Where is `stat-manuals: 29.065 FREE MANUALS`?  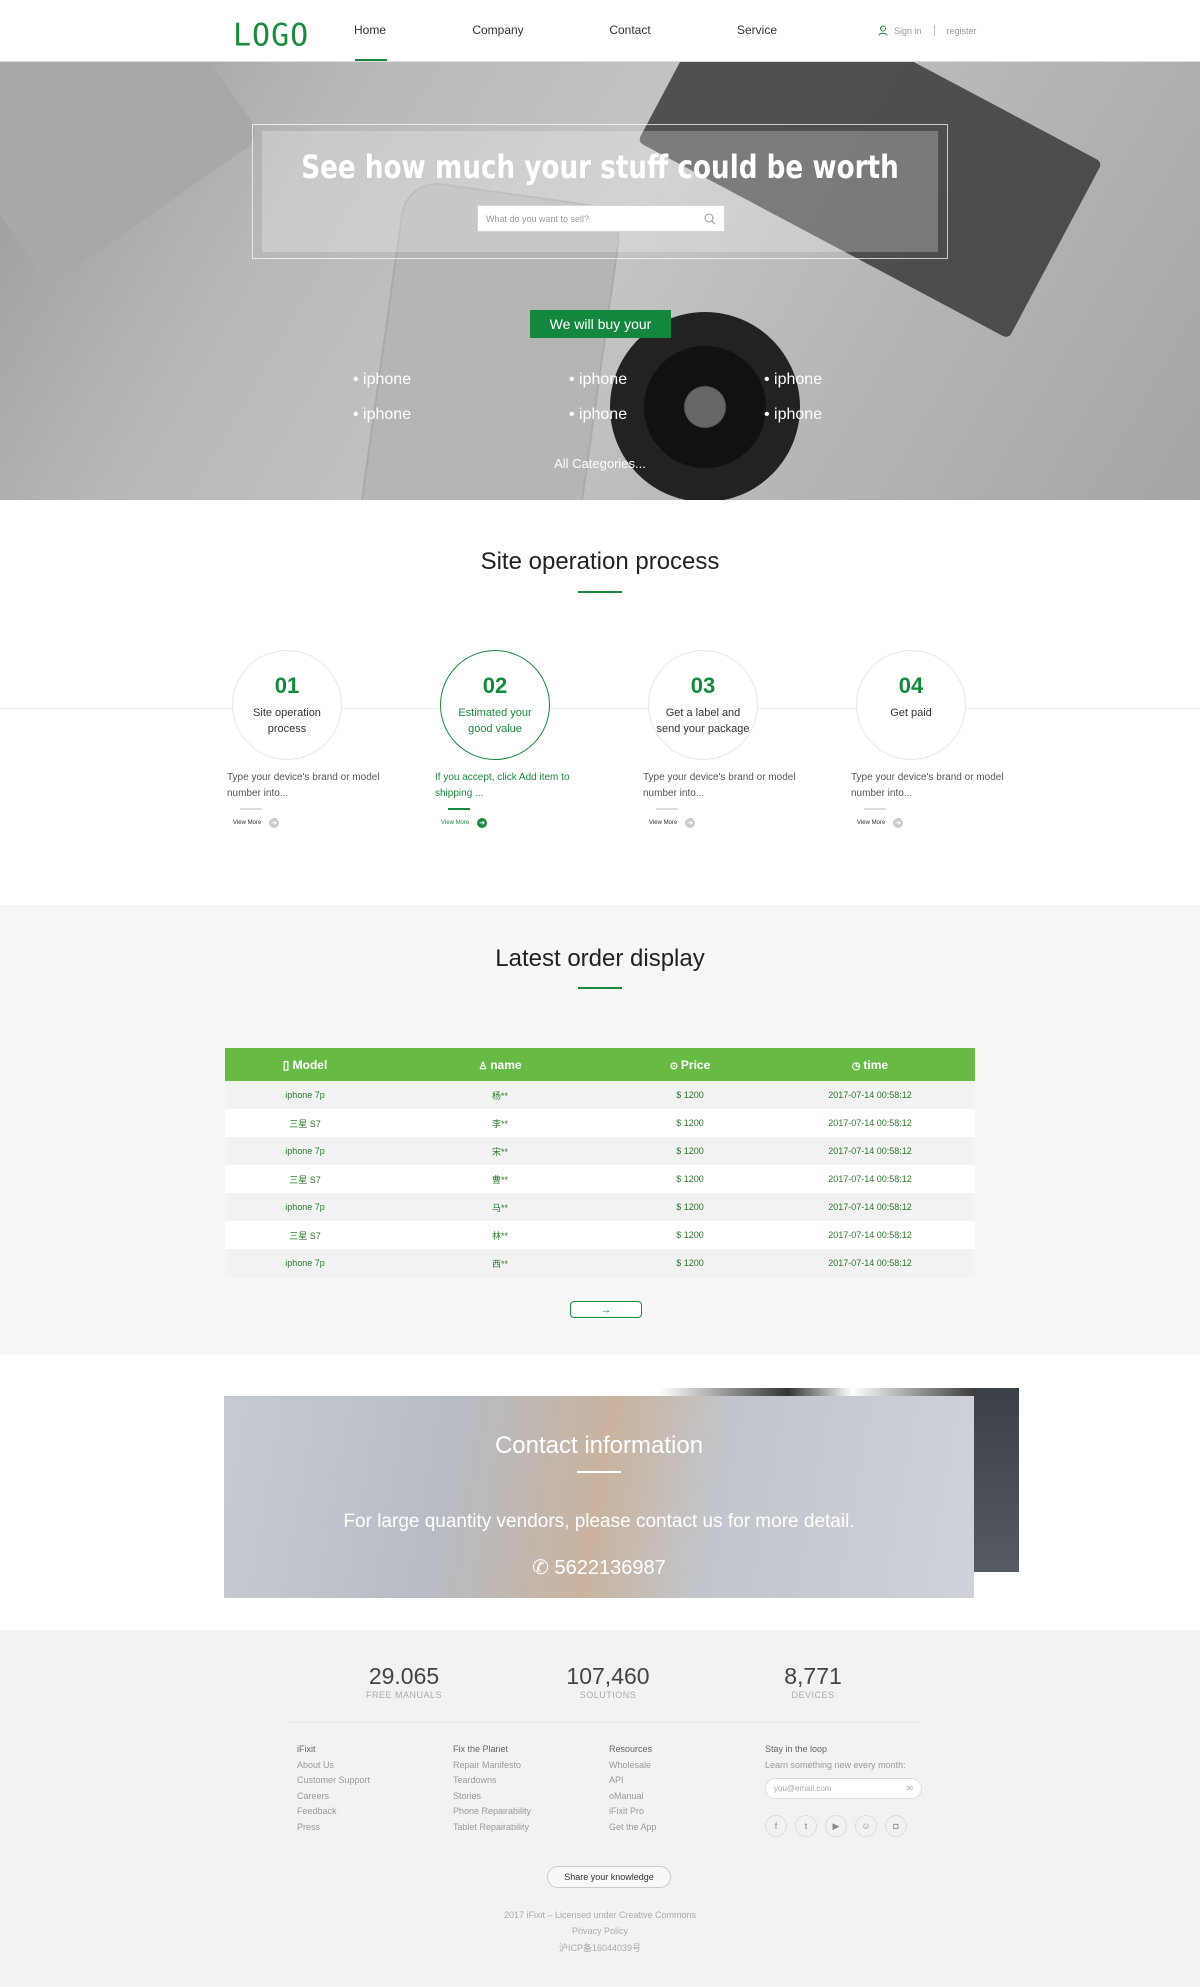 stat-manuals: 29.065 FREE MANUALS is located at coordinates (404, 1681).